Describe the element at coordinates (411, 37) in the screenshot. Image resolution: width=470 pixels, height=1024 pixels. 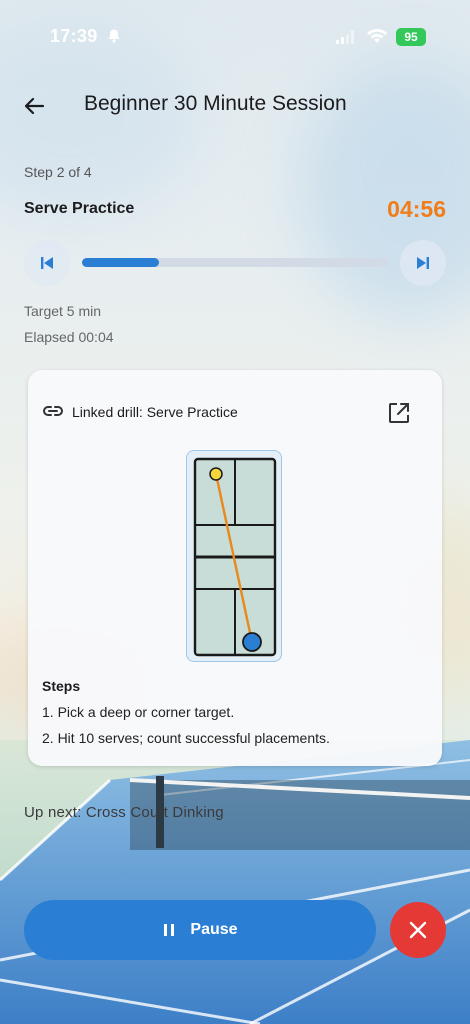
I see `battery-icon: 95` at that location.